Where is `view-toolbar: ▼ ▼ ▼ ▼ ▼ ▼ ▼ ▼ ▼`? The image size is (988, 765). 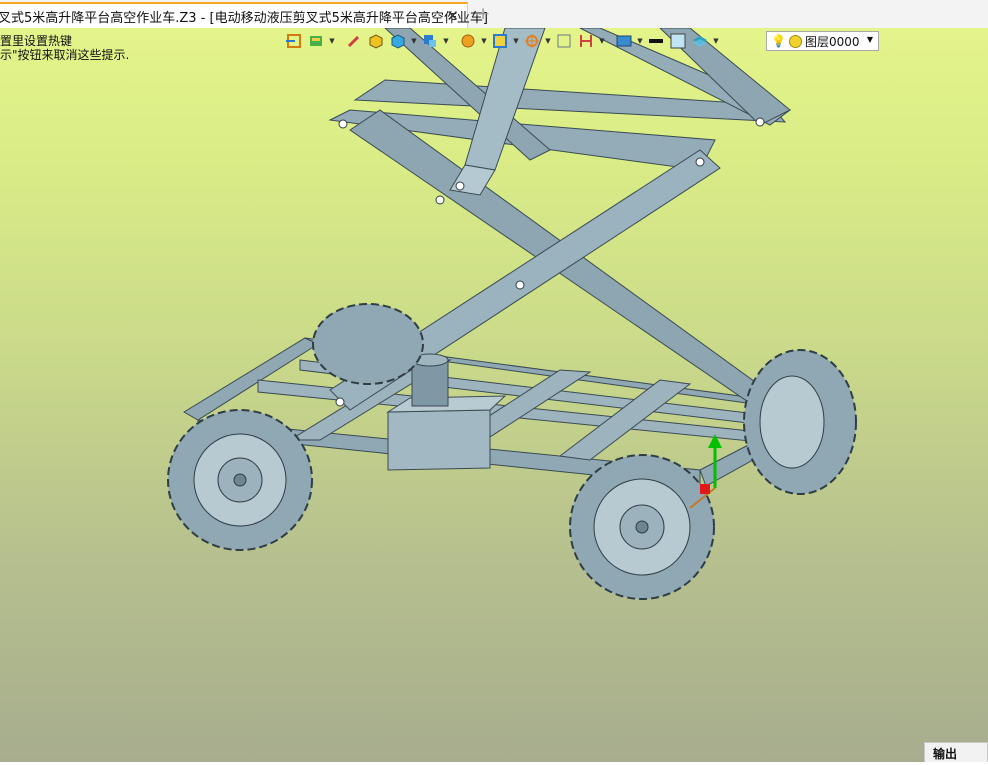 view-toolbar: ▼ ▼ ▼ ▼ ▼ ▼ ▼ ▼ ▼ is located at coordinates (502, 41).